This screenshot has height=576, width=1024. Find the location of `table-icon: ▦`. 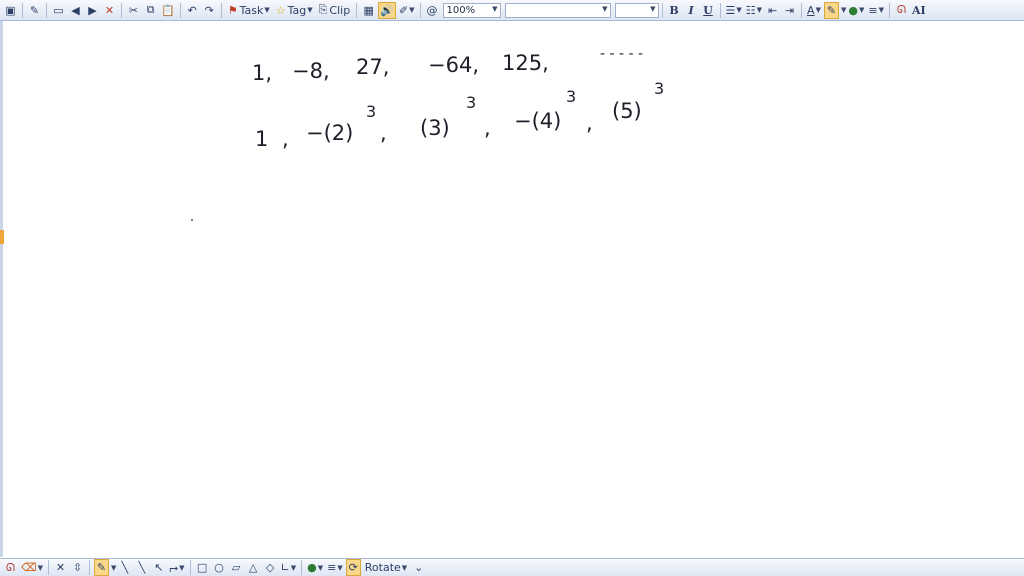

table-icon: ▦ is located at coordinates (368, 10).